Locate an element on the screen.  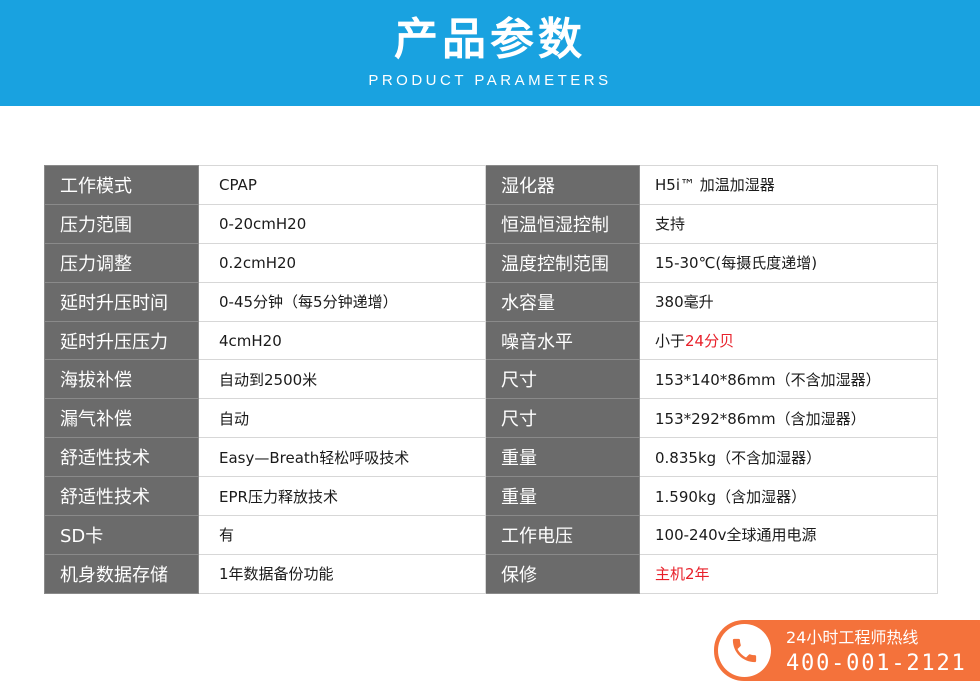
param-label: 延时升压时间 is located at coordinates (121, 301).